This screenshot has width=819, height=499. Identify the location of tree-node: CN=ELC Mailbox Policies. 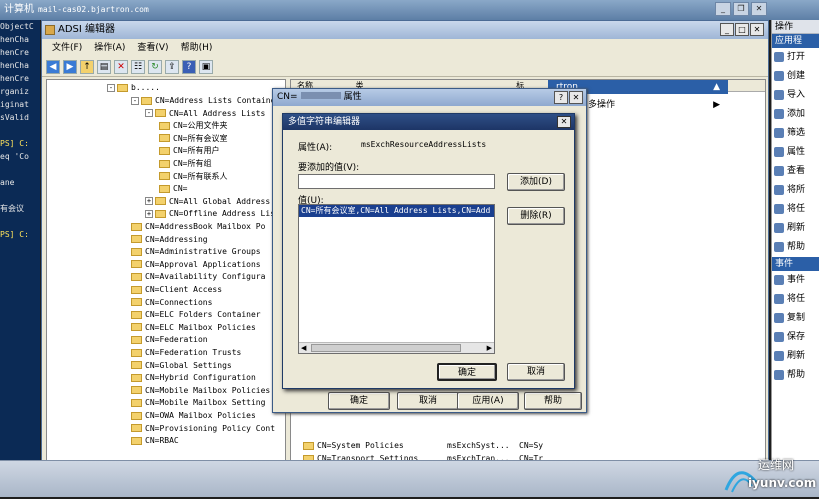
(193, 328).